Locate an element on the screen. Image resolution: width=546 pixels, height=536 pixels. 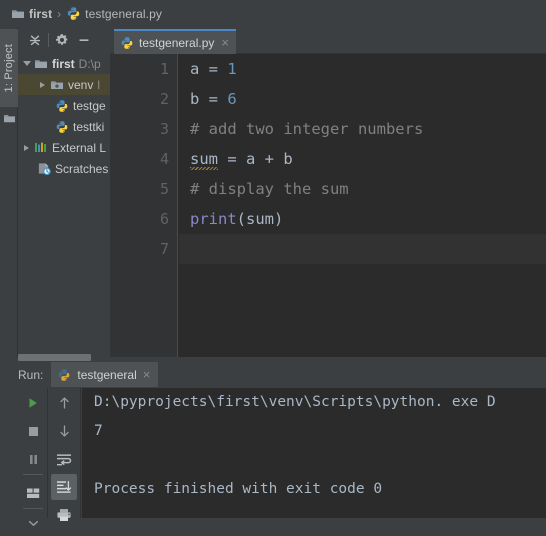
tree-node-label: testtki is located at coordinates (89, 126).